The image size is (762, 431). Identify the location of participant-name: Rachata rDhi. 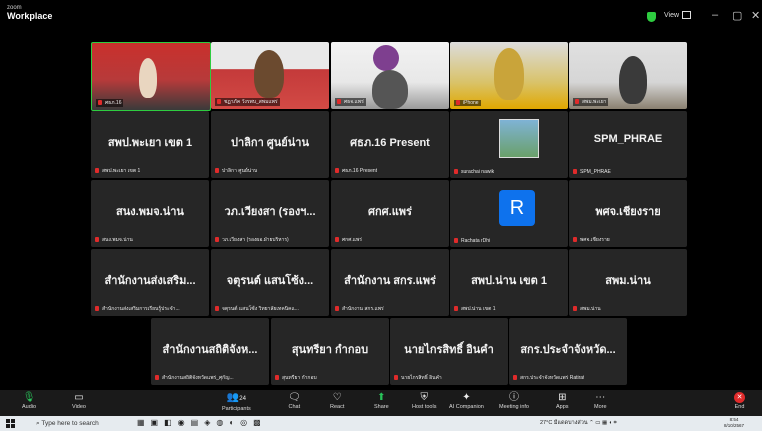
(472, 241).